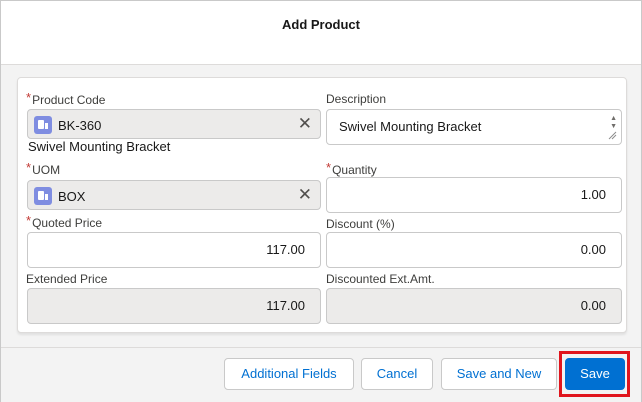 The image size is (642, 402). What do you see at coordinates (360, 224) in the screenshot?
I see `discount-label: Discount (%)` at bounding box center [360, 224].